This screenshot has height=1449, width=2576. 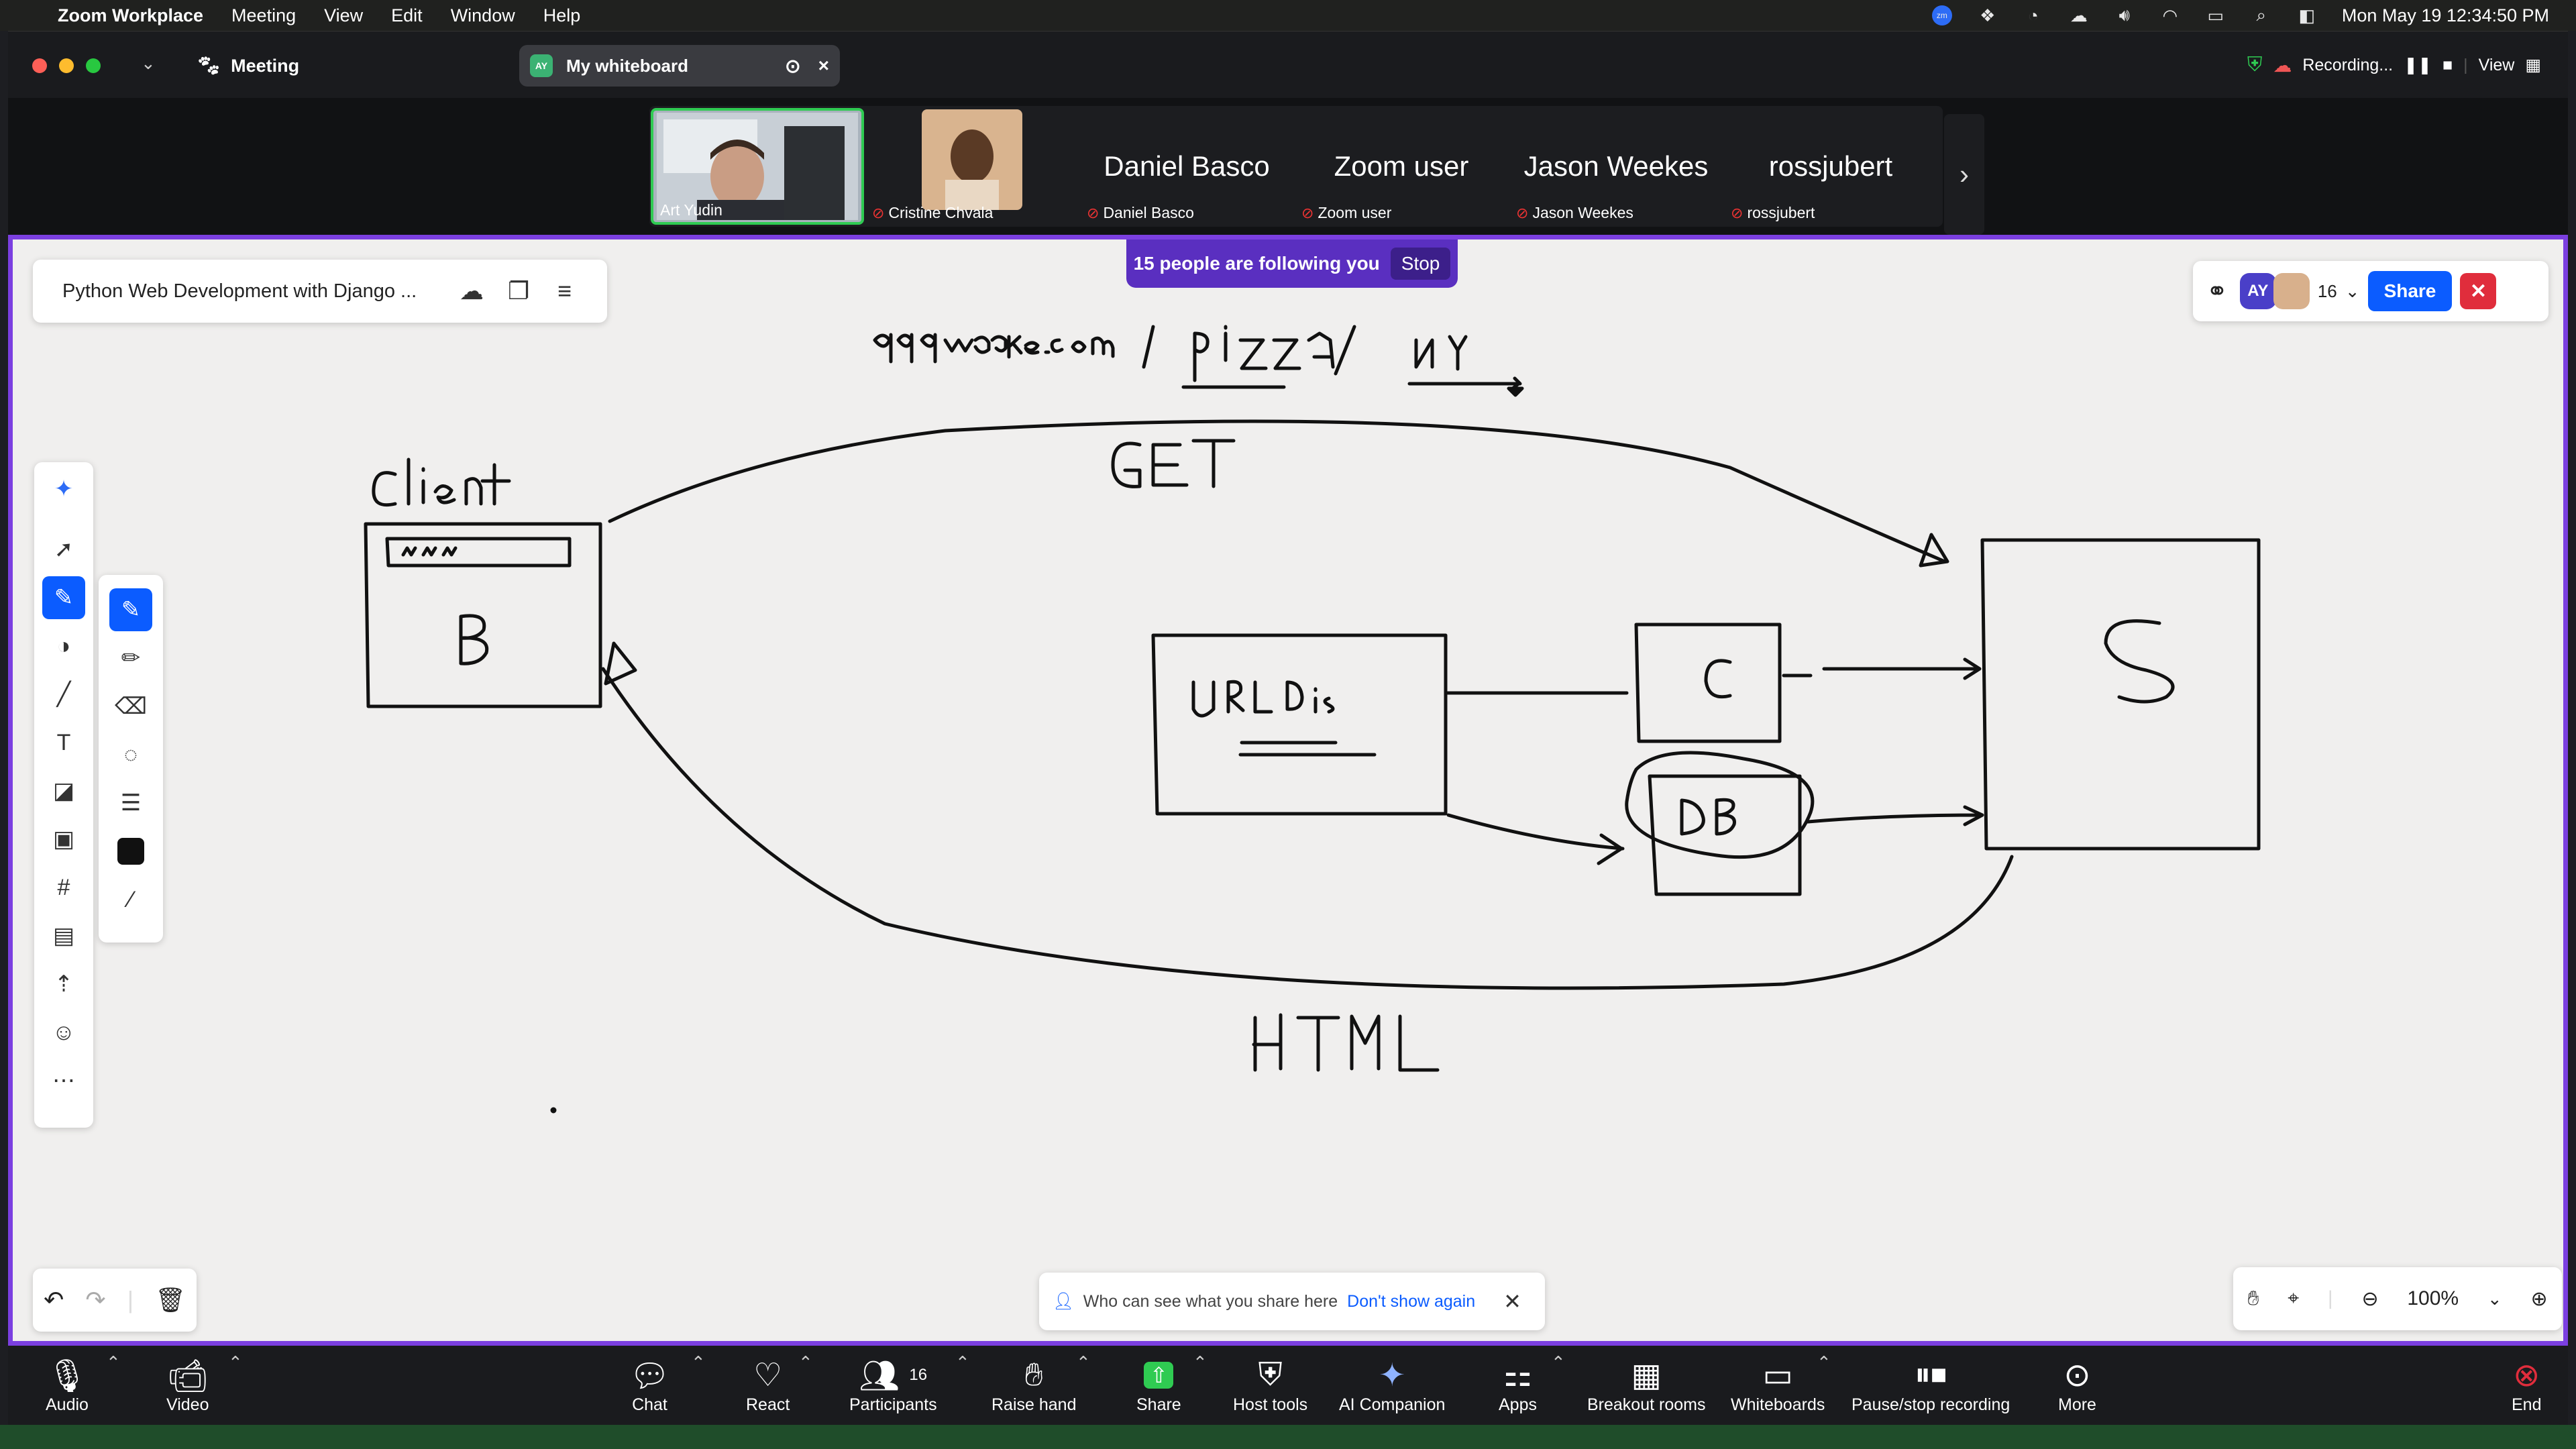 What do you see at coordinates (170, 1300) in the screenshot?
I see `trash-icon: 🗑︎` at bounding box center [170, 1300].